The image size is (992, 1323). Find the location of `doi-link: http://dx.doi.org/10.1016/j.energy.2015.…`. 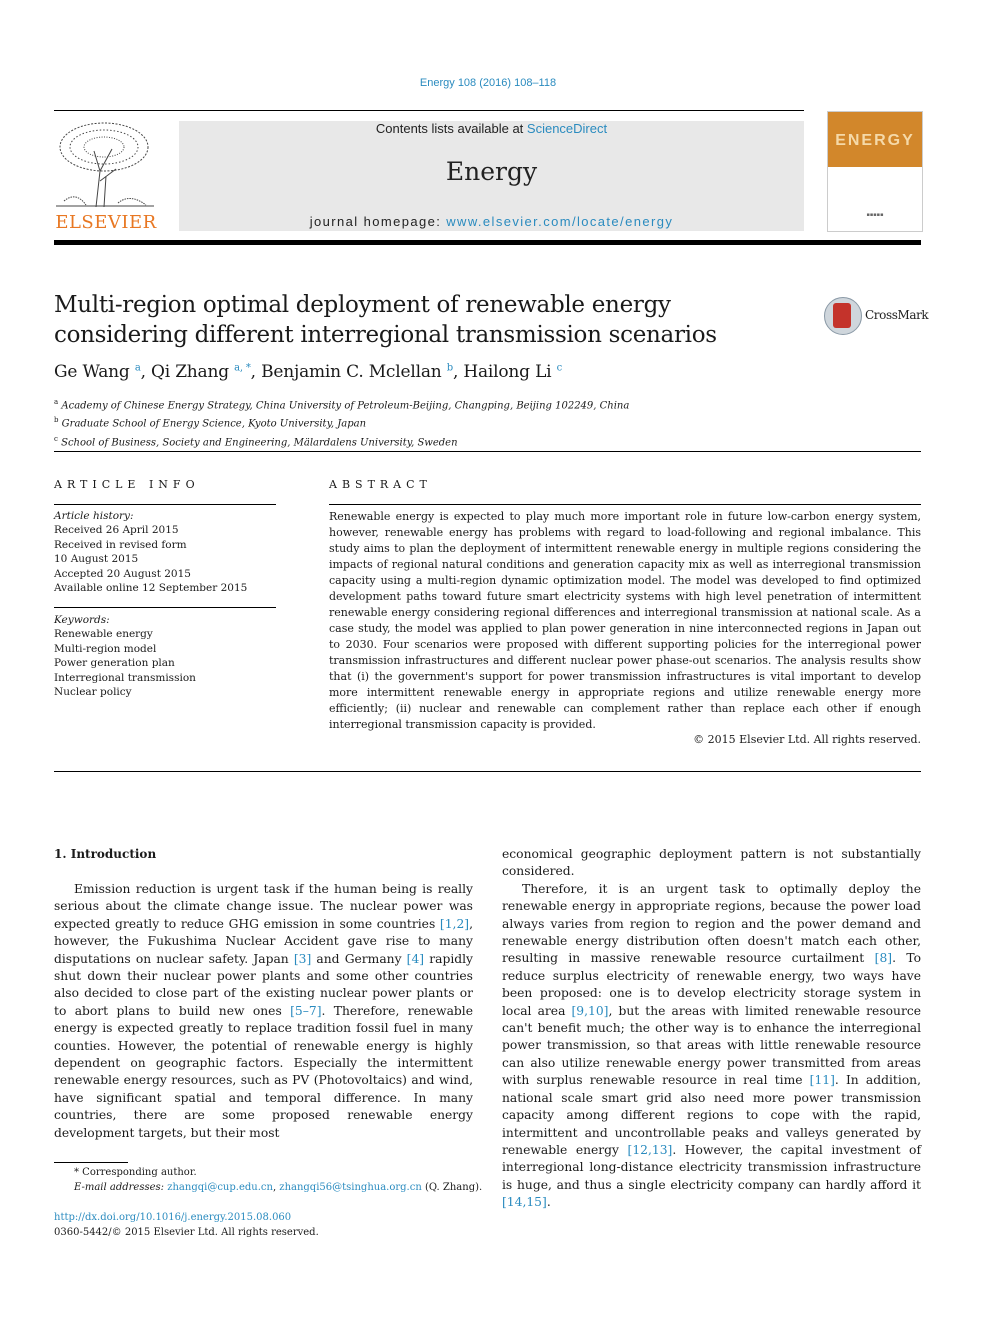

doi-link: http://dx.doi.org/10.1016/j.energy.2015.… is located at coordinates (172, 1217).